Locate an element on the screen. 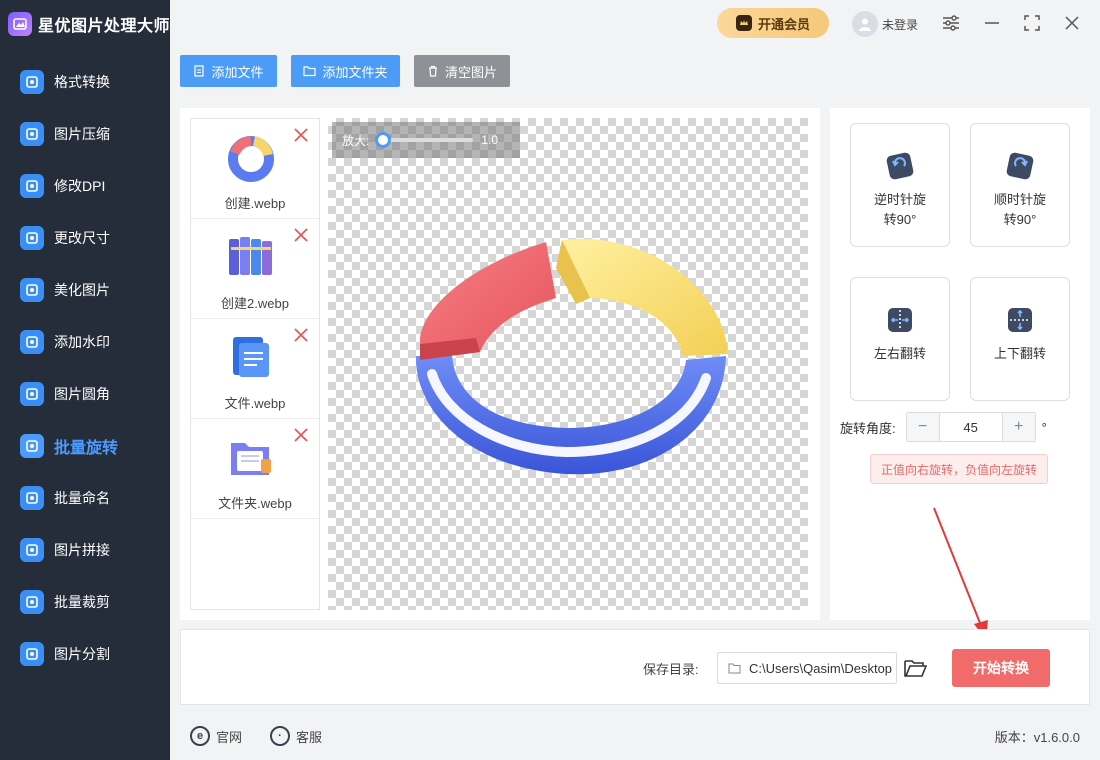  add-folder-button: 添加文件夹 is located at coordinates (345, 71).